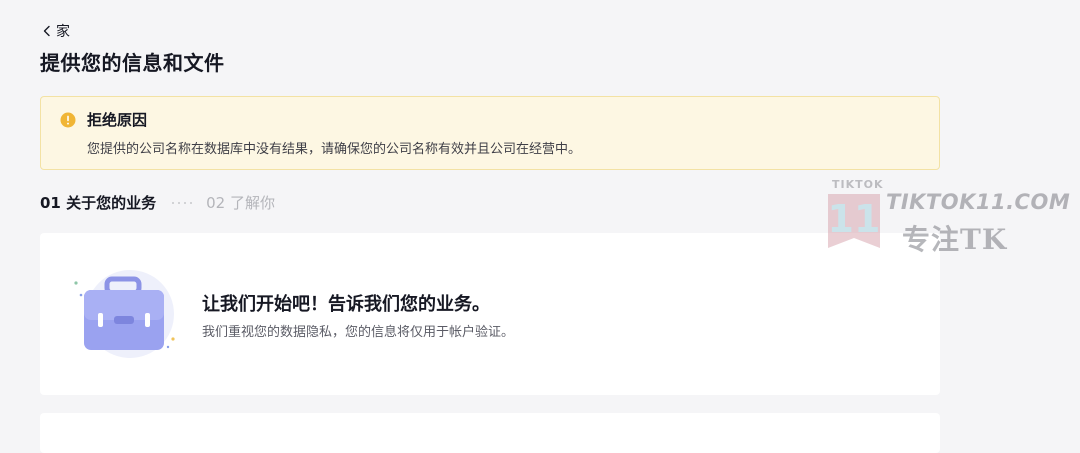 The image size is (1080, 453). What do you see at coordinates (63, 32) in the screenshot?
I see `back-link-label: 家` at bounding box center [63, 32].